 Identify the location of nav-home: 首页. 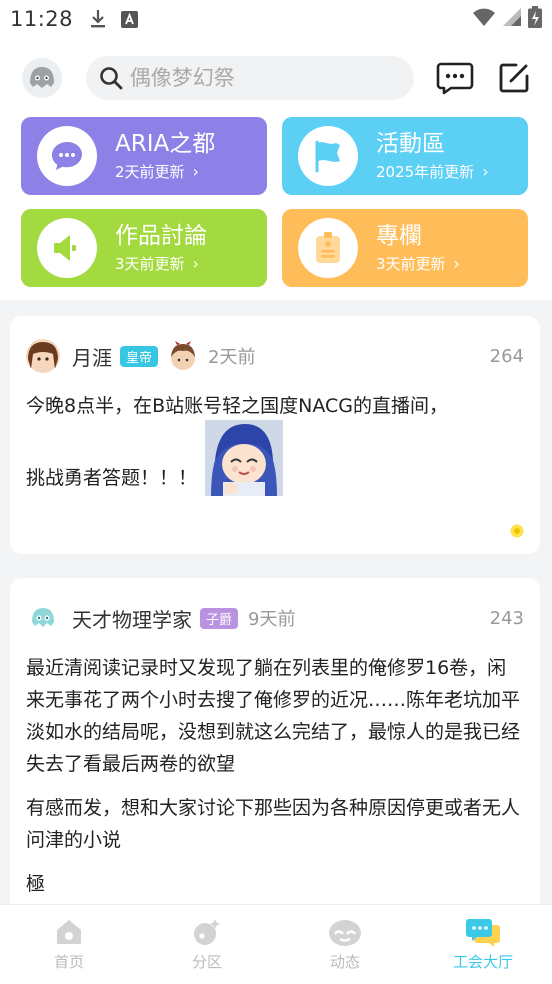
(69, 944).